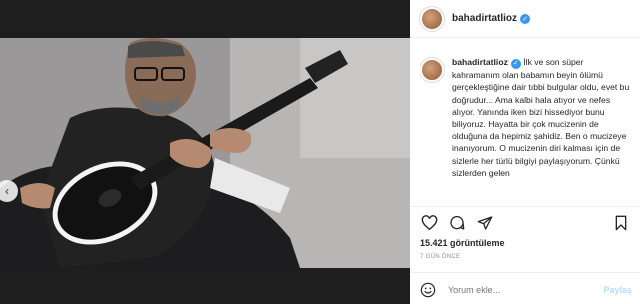  I want to click on comment-icon, so click(457, 222).